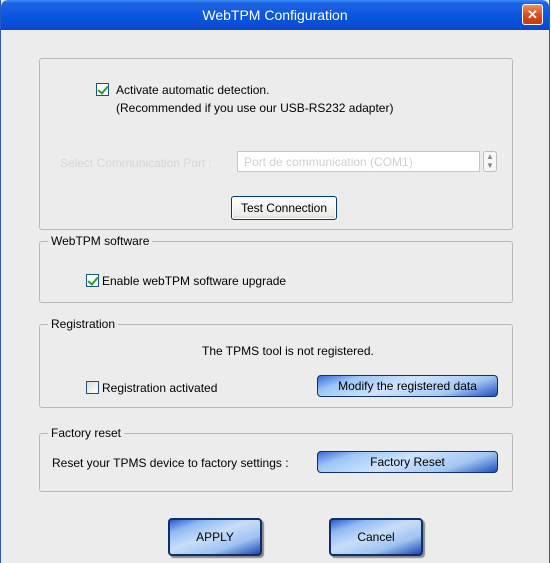 Image resolution: width=551 pixels, height=563 pixels. I want to click on port-label: Select Communication Port :, so click(136, 163).